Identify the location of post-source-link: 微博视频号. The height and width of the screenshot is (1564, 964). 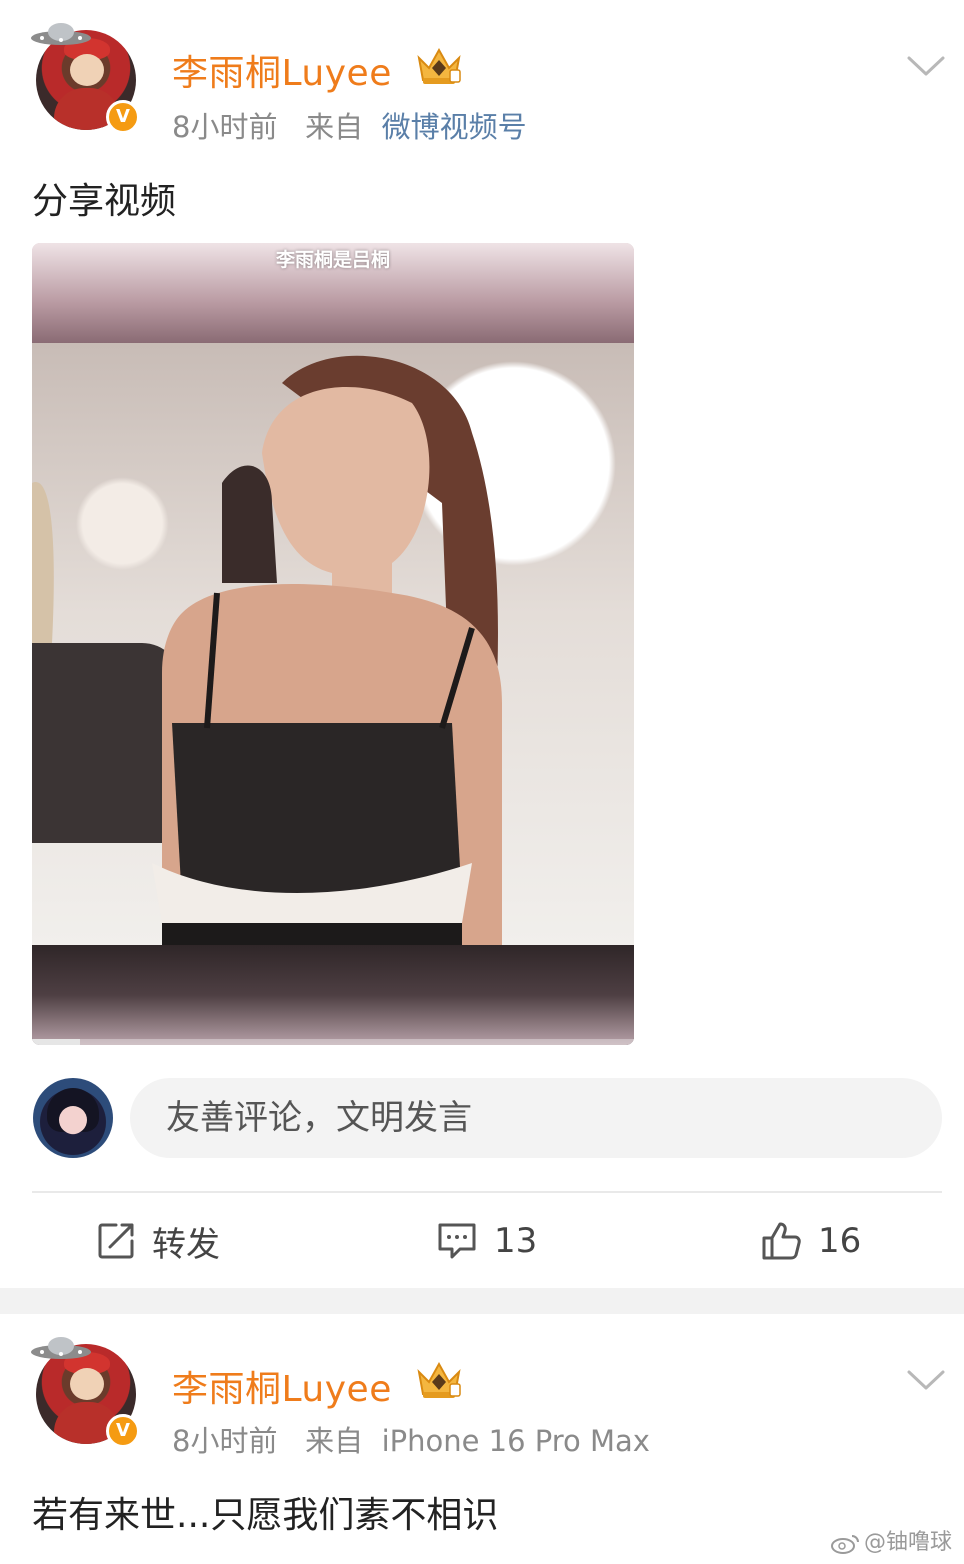
(454, 127).